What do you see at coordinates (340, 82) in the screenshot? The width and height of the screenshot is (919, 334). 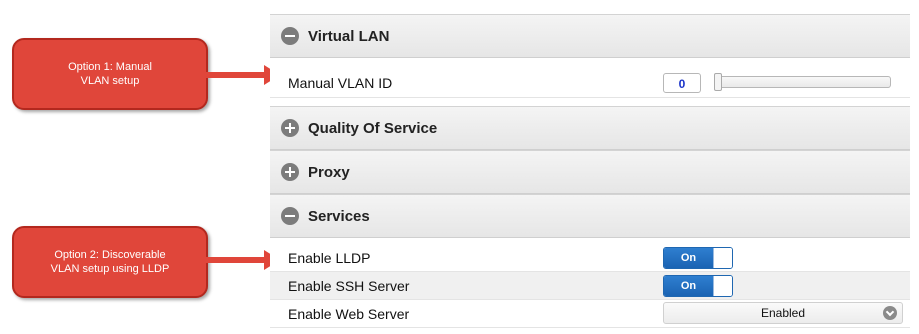 I see `manual-vlan-id-label: Manual VLAN ID` at bounding box center [340, 82].